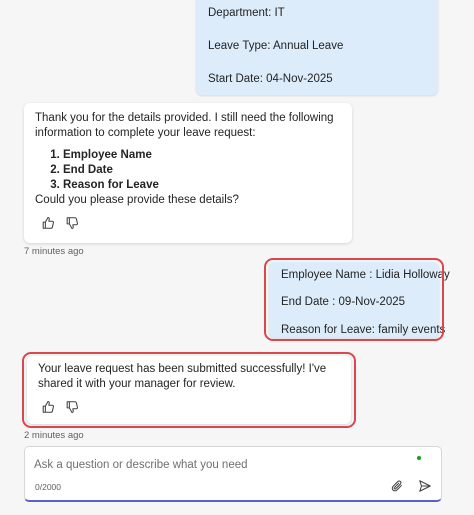 The width and height of the screenshot is (474, 515). I want to click on leave-type-line: Leave Type: Annual Leave, so click(276, 46).